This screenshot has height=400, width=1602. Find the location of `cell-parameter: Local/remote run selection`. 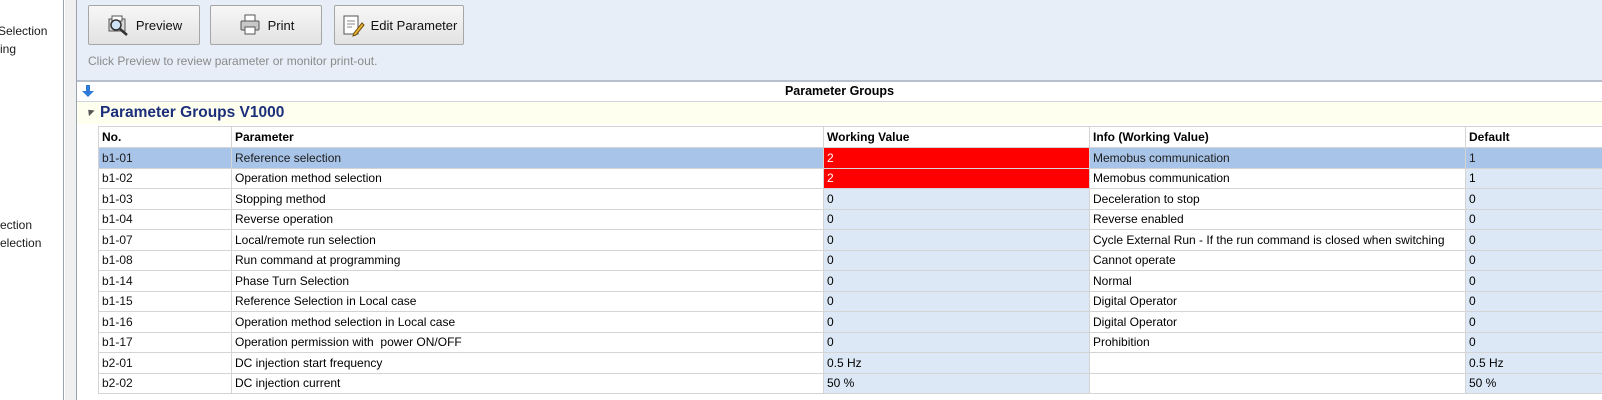

cell-parameter: Local/remote run selection is located at coordinates (527, 240).